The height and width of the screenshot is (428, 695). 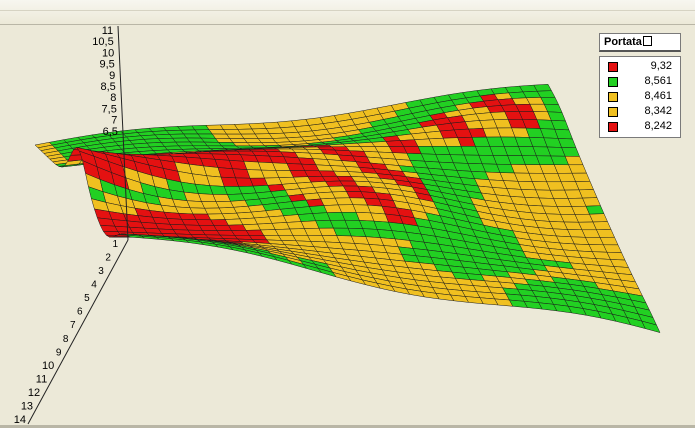 I want to click on z-tick-label: 6,5, so click(x=110, y=132).